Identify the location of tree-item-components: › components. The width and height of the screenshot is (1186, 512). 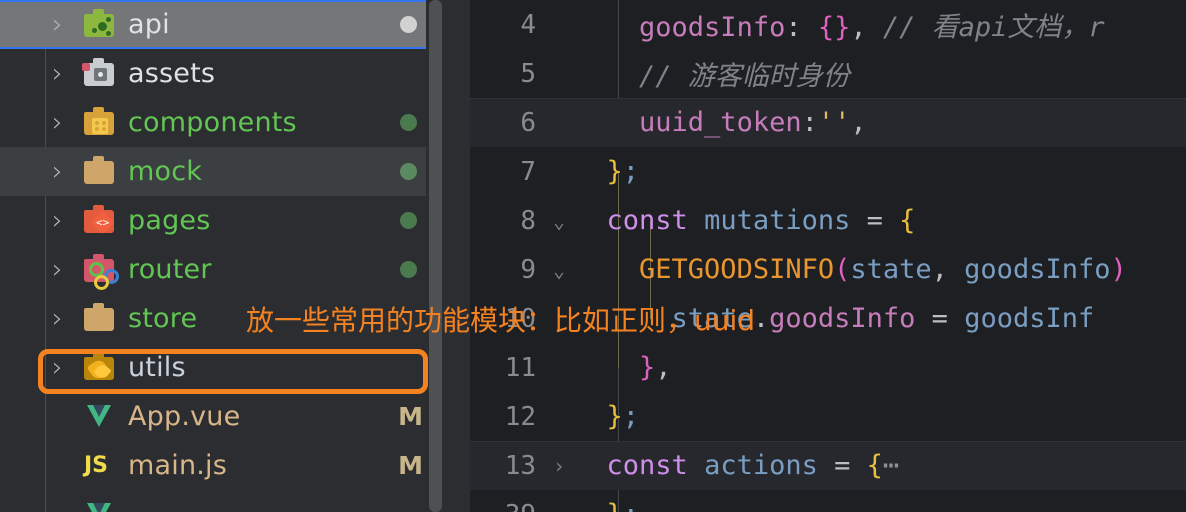
(222, 122).